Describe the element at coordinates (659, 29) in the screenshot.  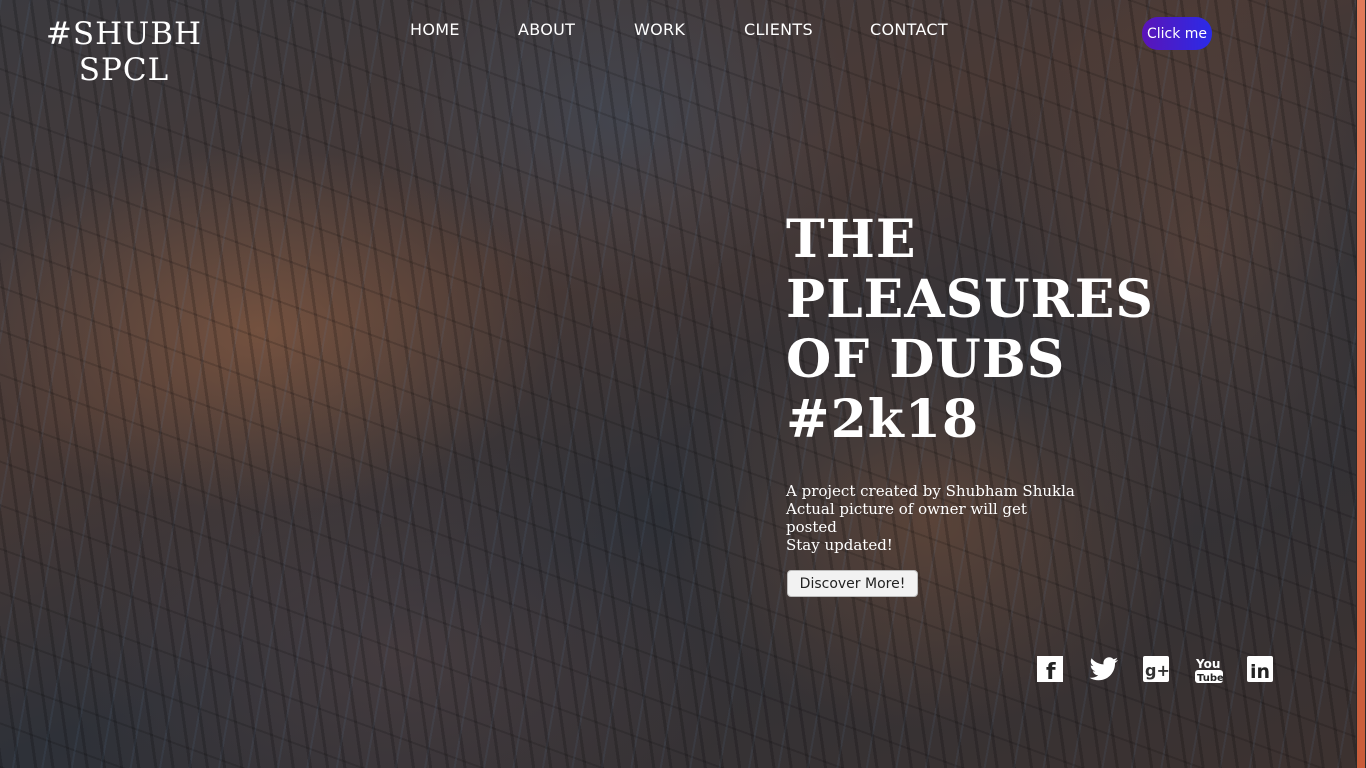
I see `nav-work: WORK` at that location.